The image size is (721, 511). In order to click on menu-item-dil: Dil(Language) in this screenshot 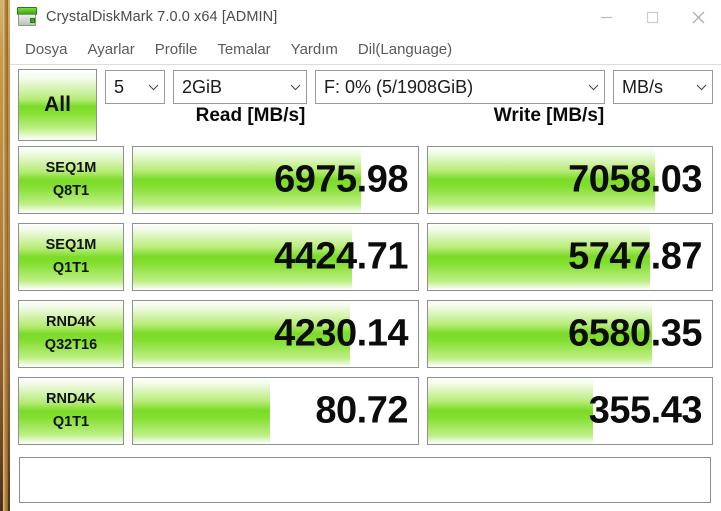, I will do `click(405, 49)`.